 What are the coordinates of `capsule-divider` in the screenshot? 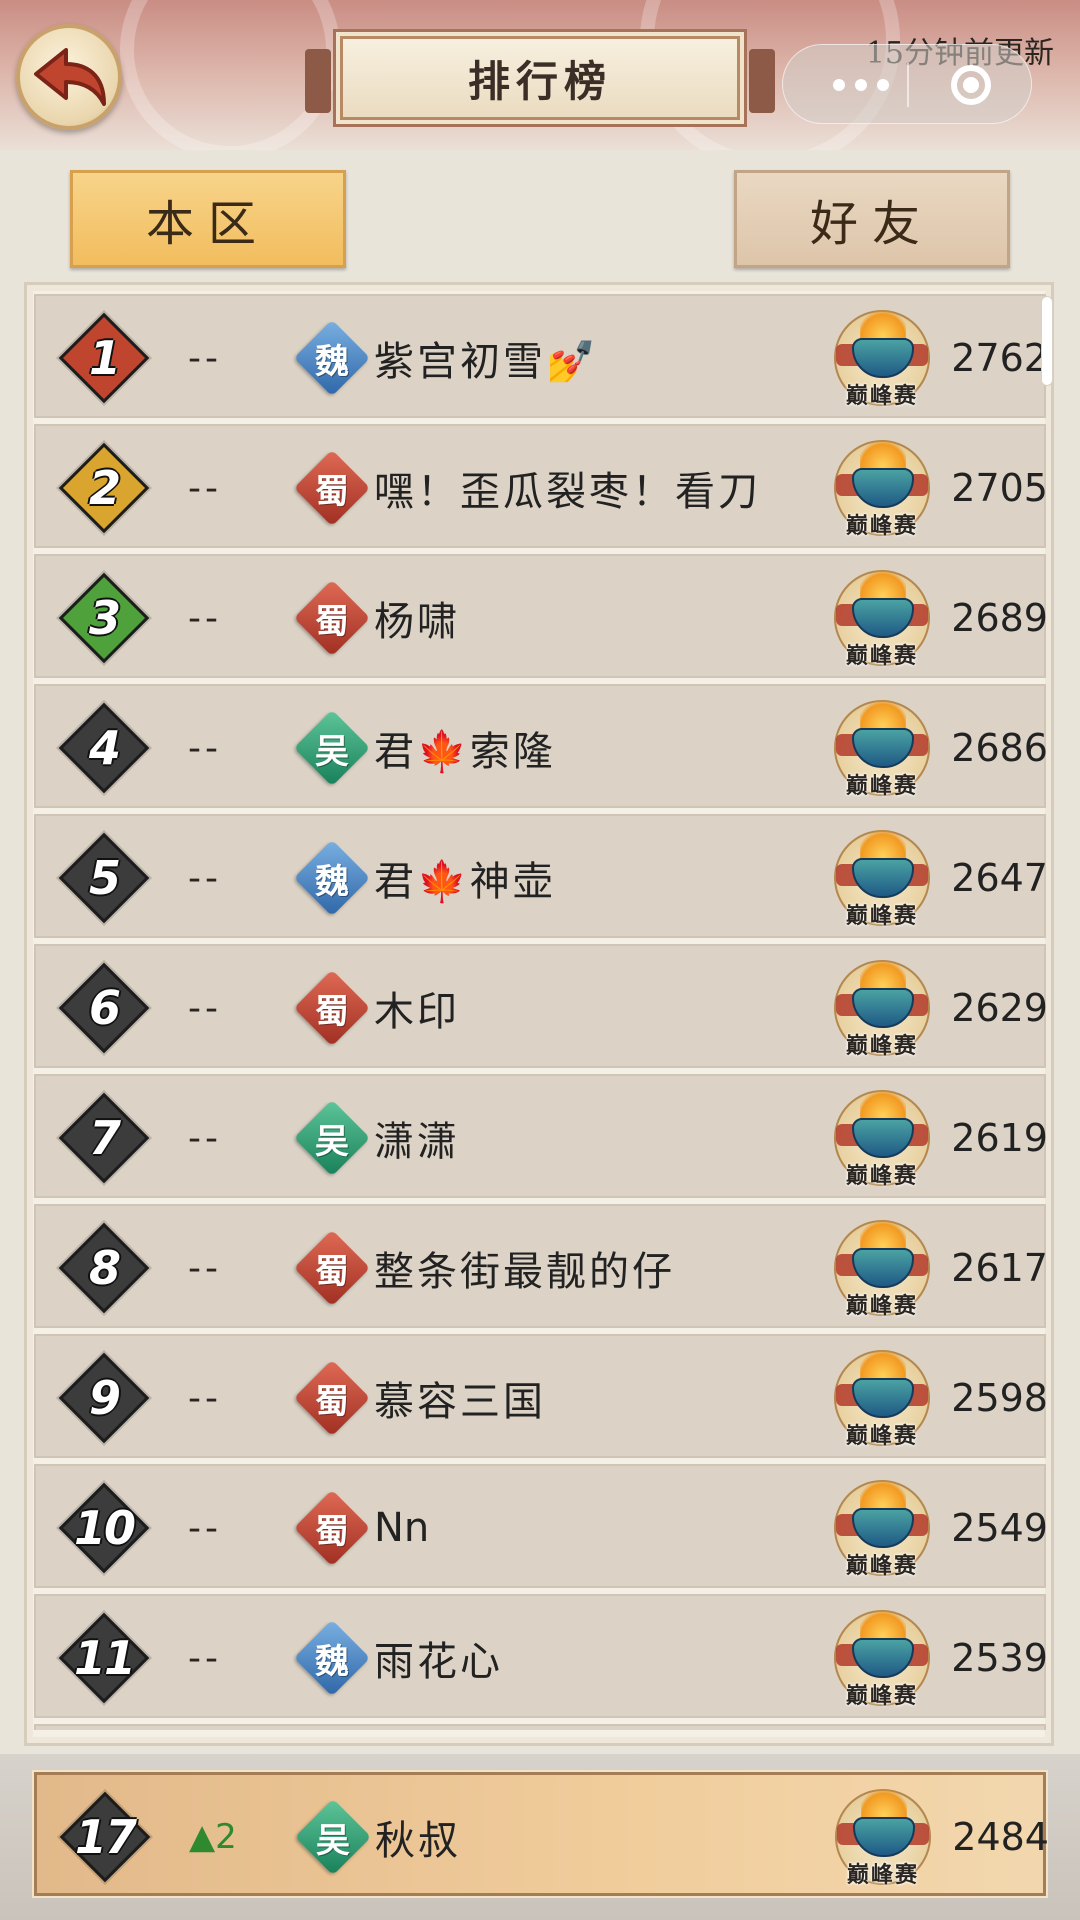 It's located at (908, 85).